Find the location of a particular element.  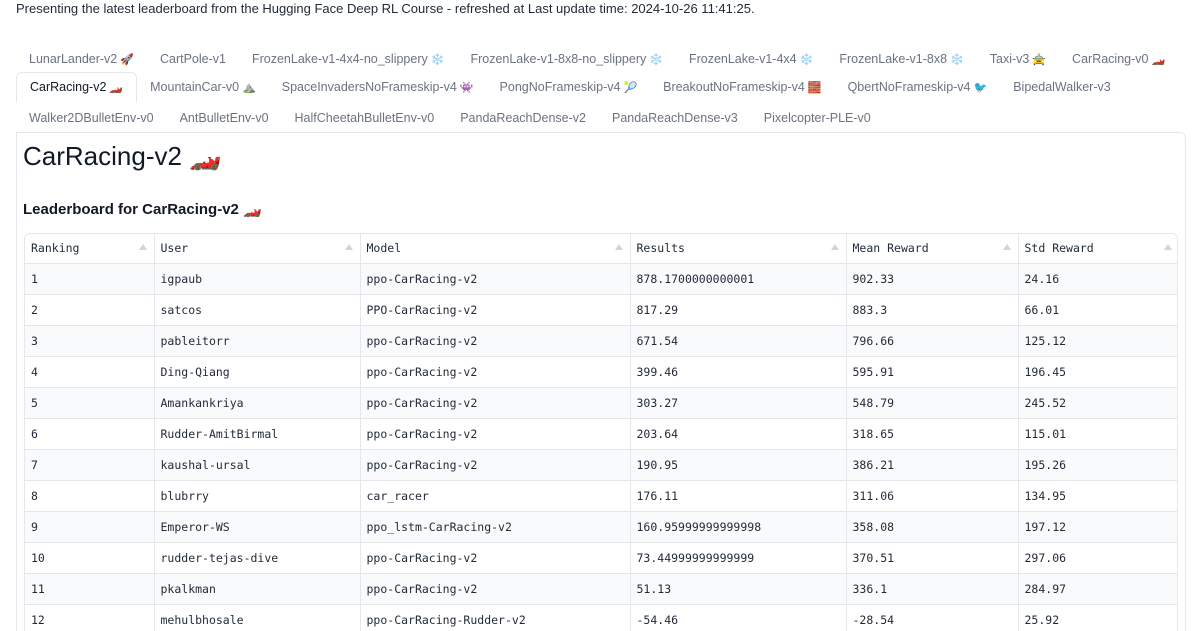

tab-label: BipedalWalker-v3 is located at coordinates (1062, 87).